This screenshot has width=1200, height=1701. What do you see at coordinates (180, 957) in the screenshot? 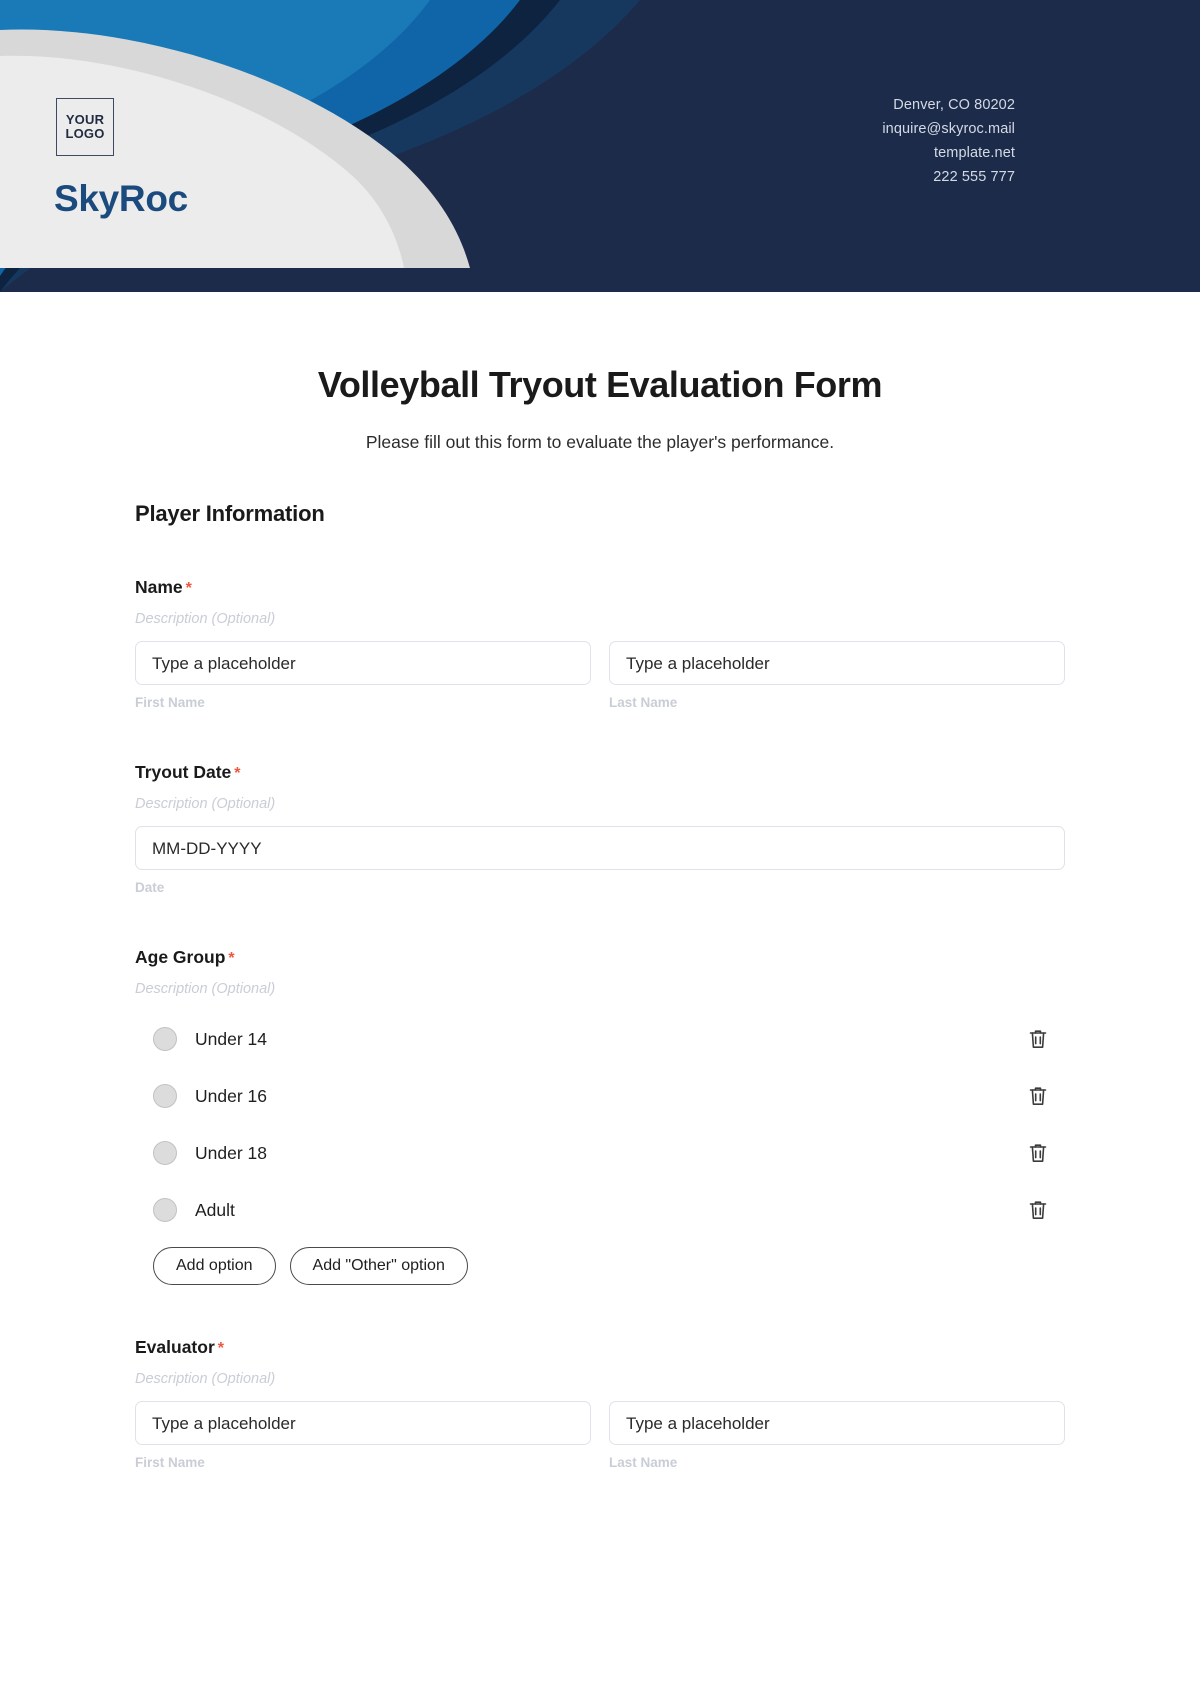
I see `field-label-age-group-text: Age Group` at bounding box center [180, 957].